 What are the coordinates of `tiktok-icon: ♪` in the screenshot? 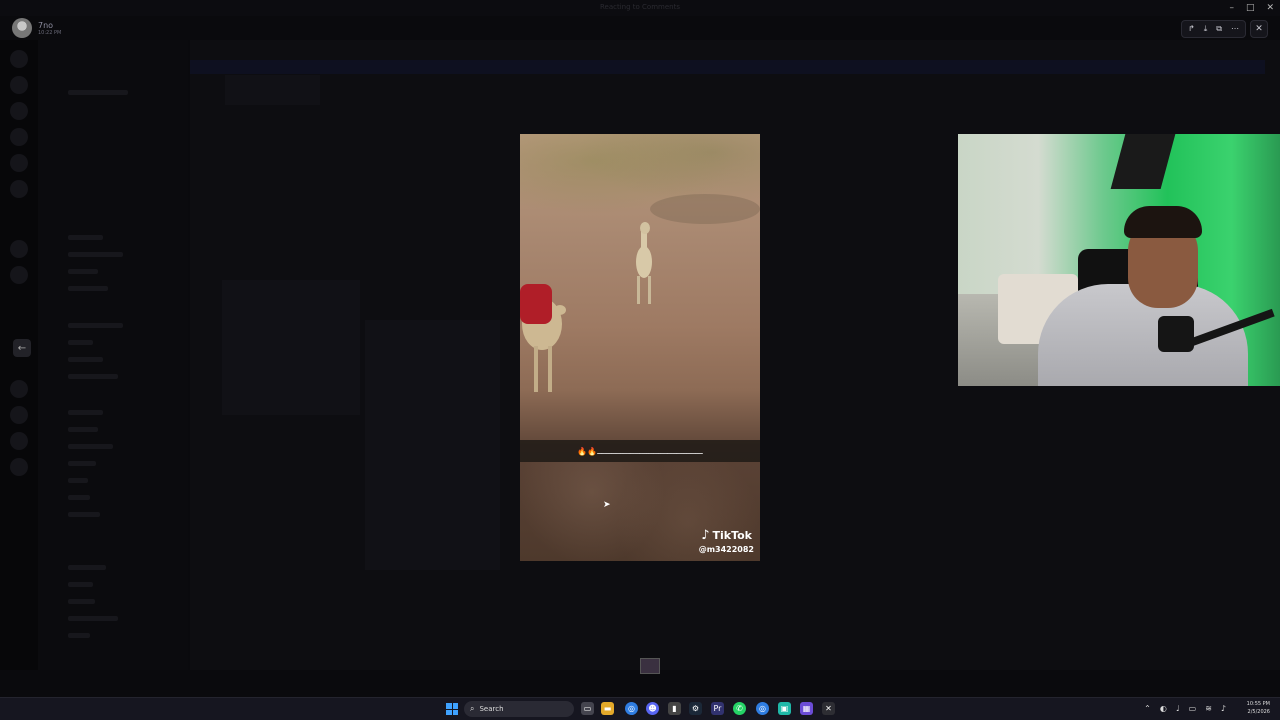 It's located at (705, 535).